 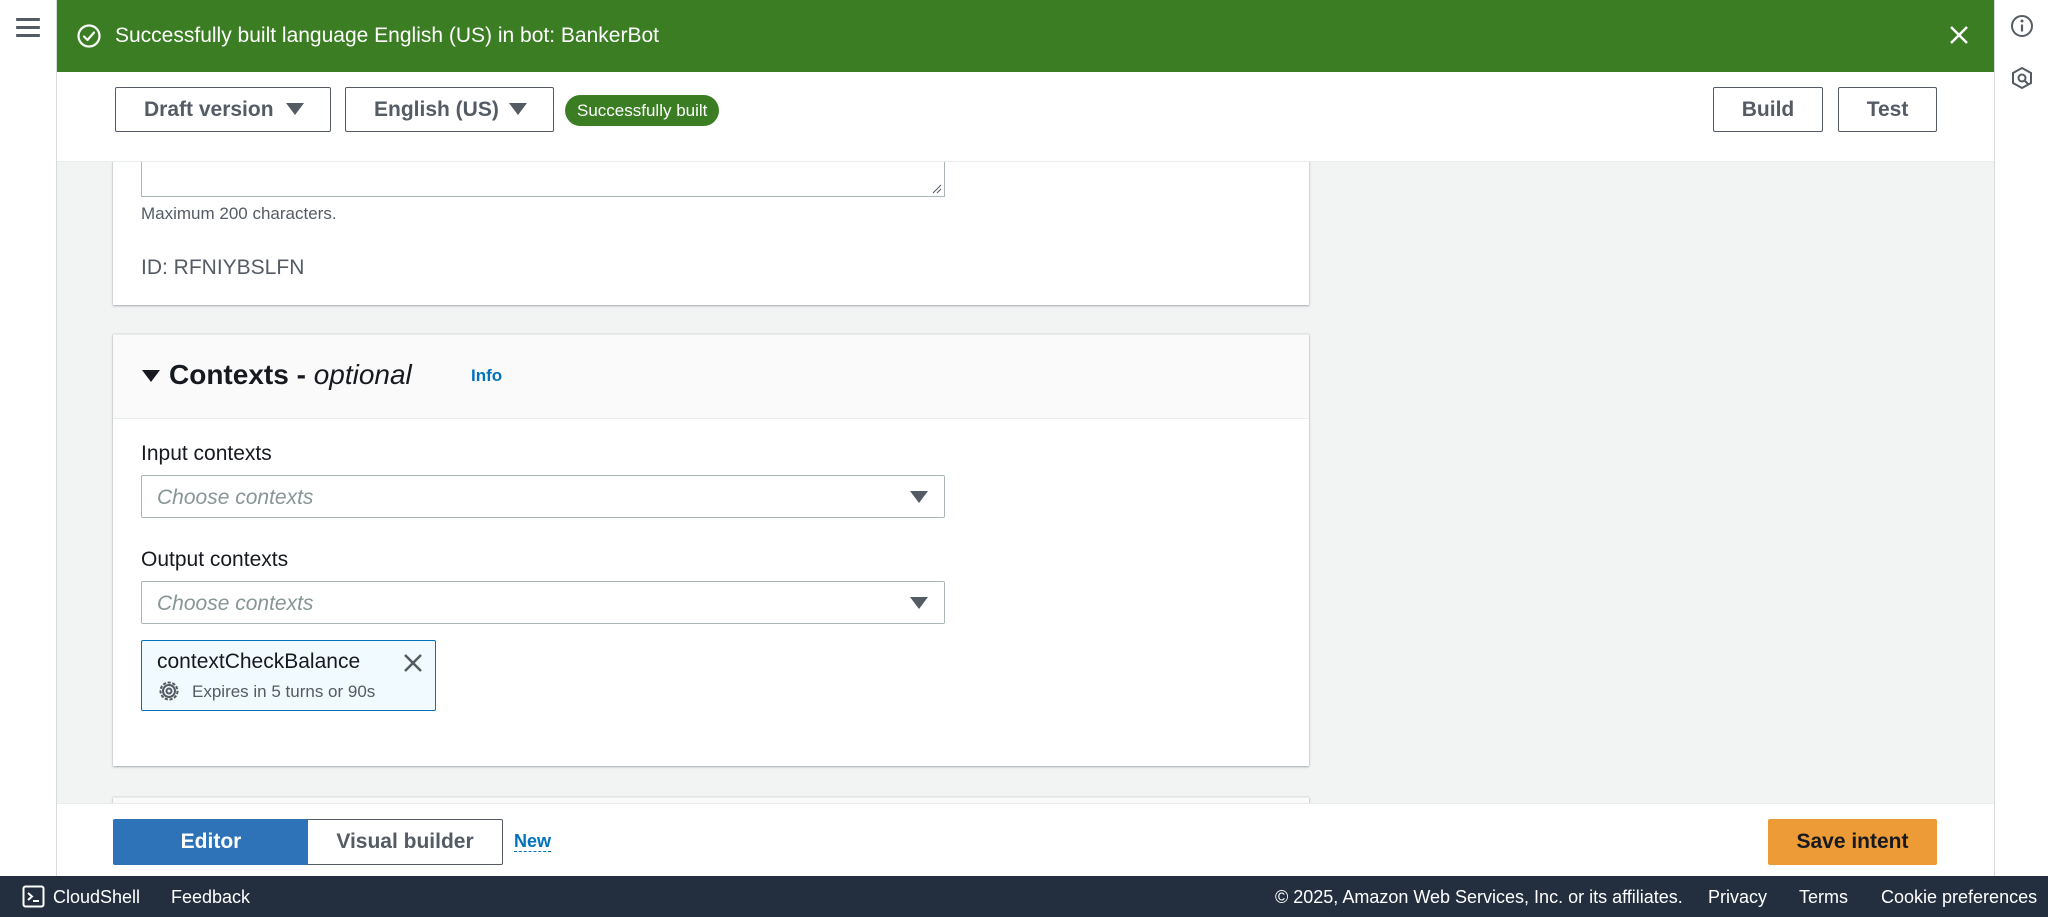 What do you see at coordinates (223, 267) in the screenshot?
I see `intent-id: ID: RFNIYBSLFN` at bounding box center [223, 267].